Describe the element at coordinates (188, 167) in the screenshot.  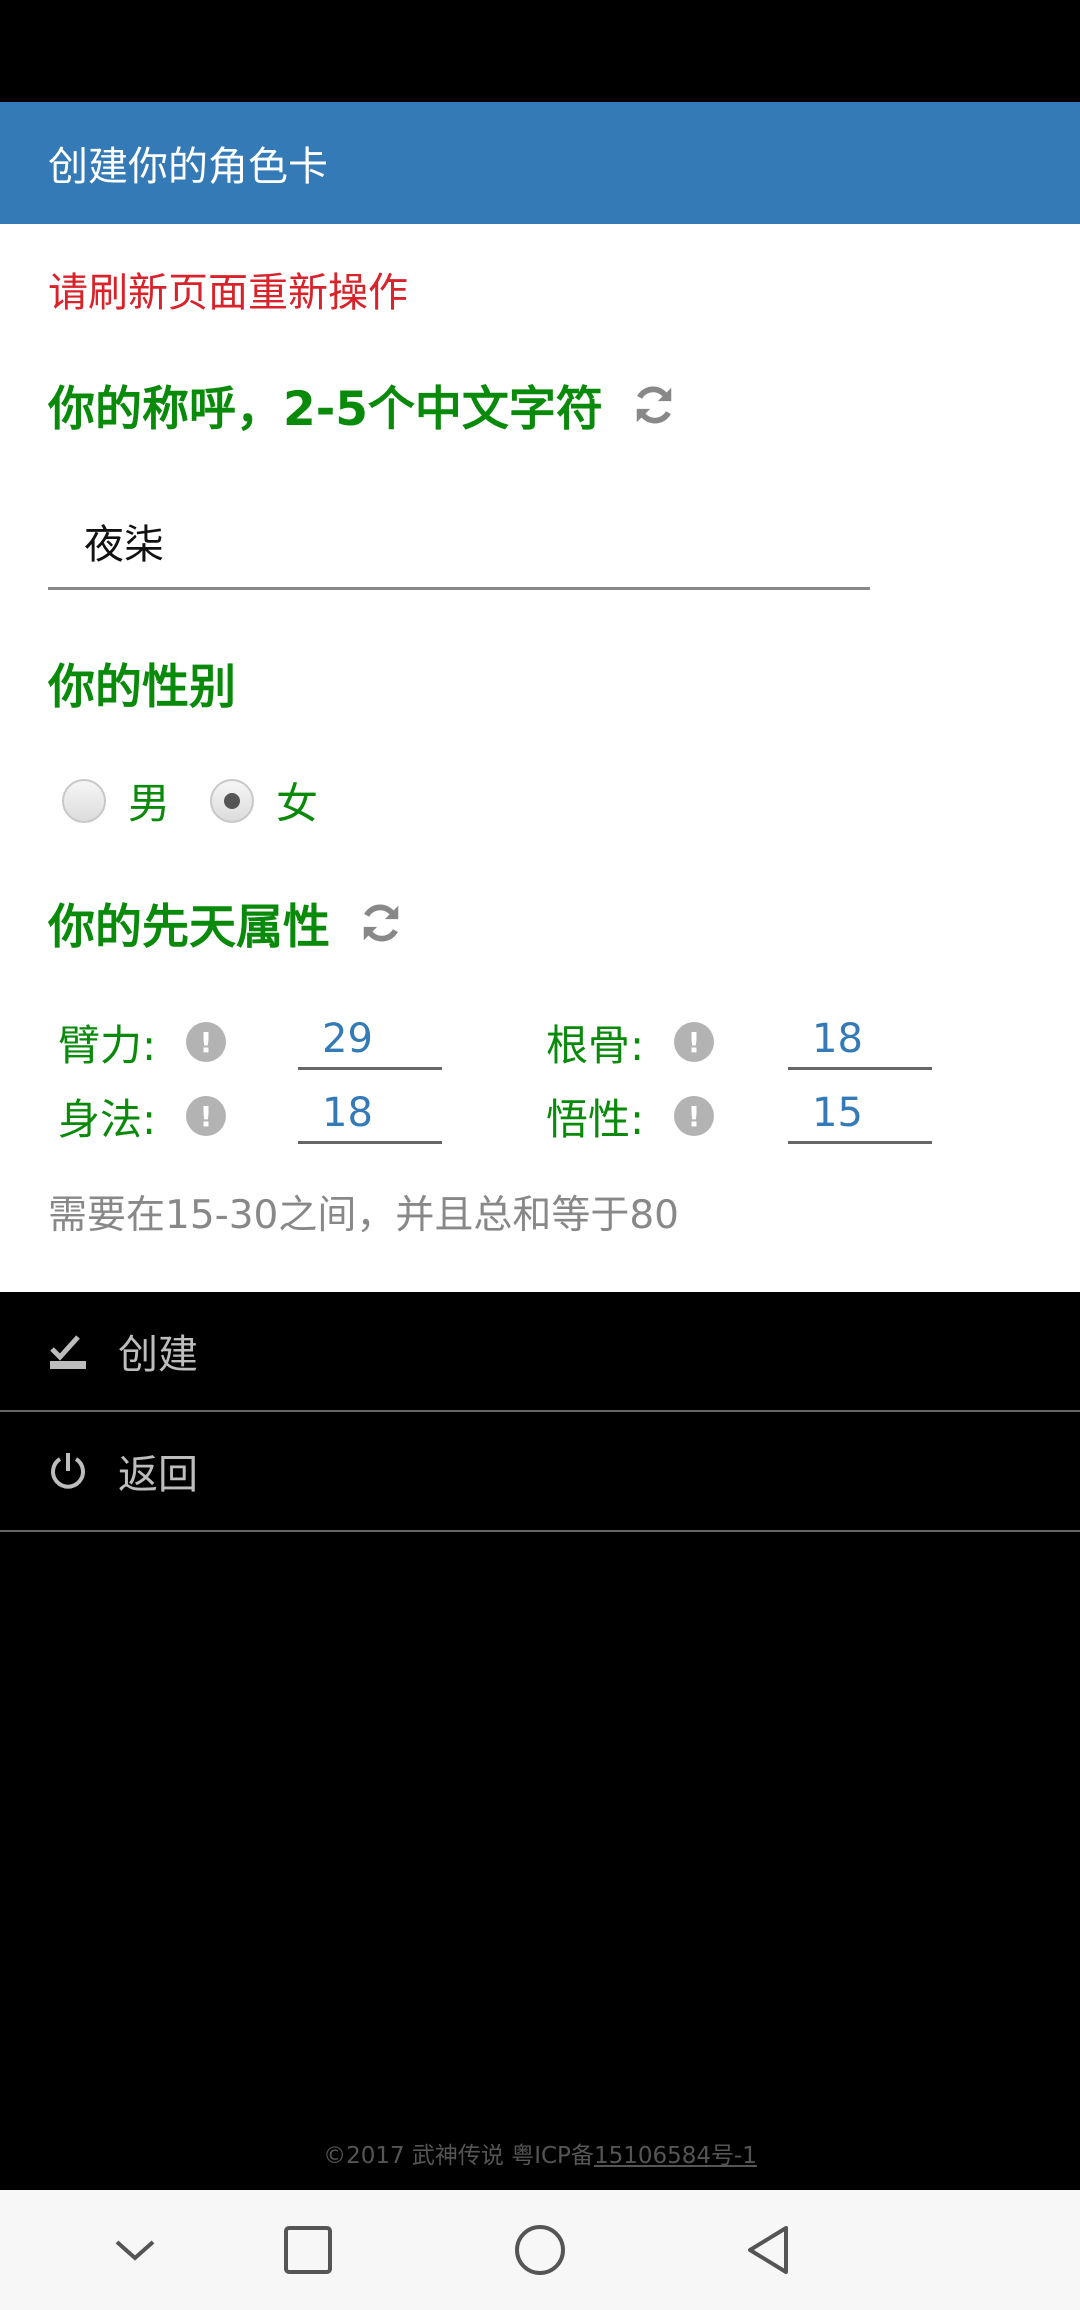
I see `page-title: 创建你的角色卡` at that location.